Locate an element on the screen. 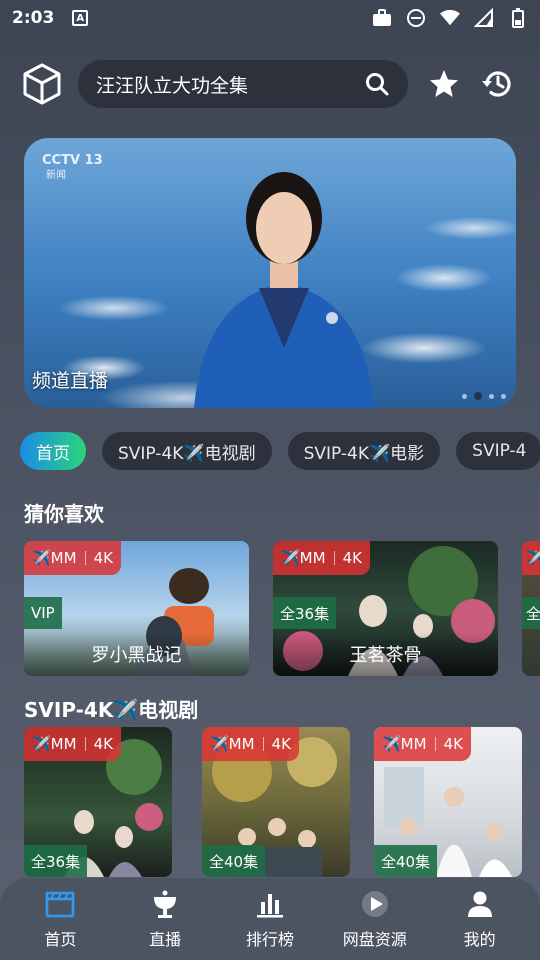 The image size is (540, 960). briefcase-icon is located at coordinates (382, 18).